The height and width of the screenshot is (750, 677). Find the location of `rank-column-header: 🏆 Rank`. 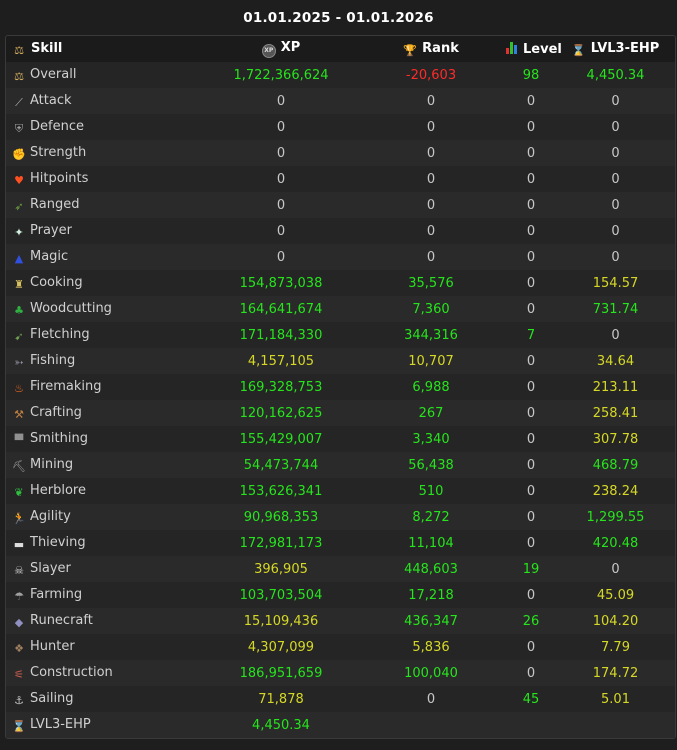

rank-column-header: 🏆 Rank is located at coordinates (431, 49).